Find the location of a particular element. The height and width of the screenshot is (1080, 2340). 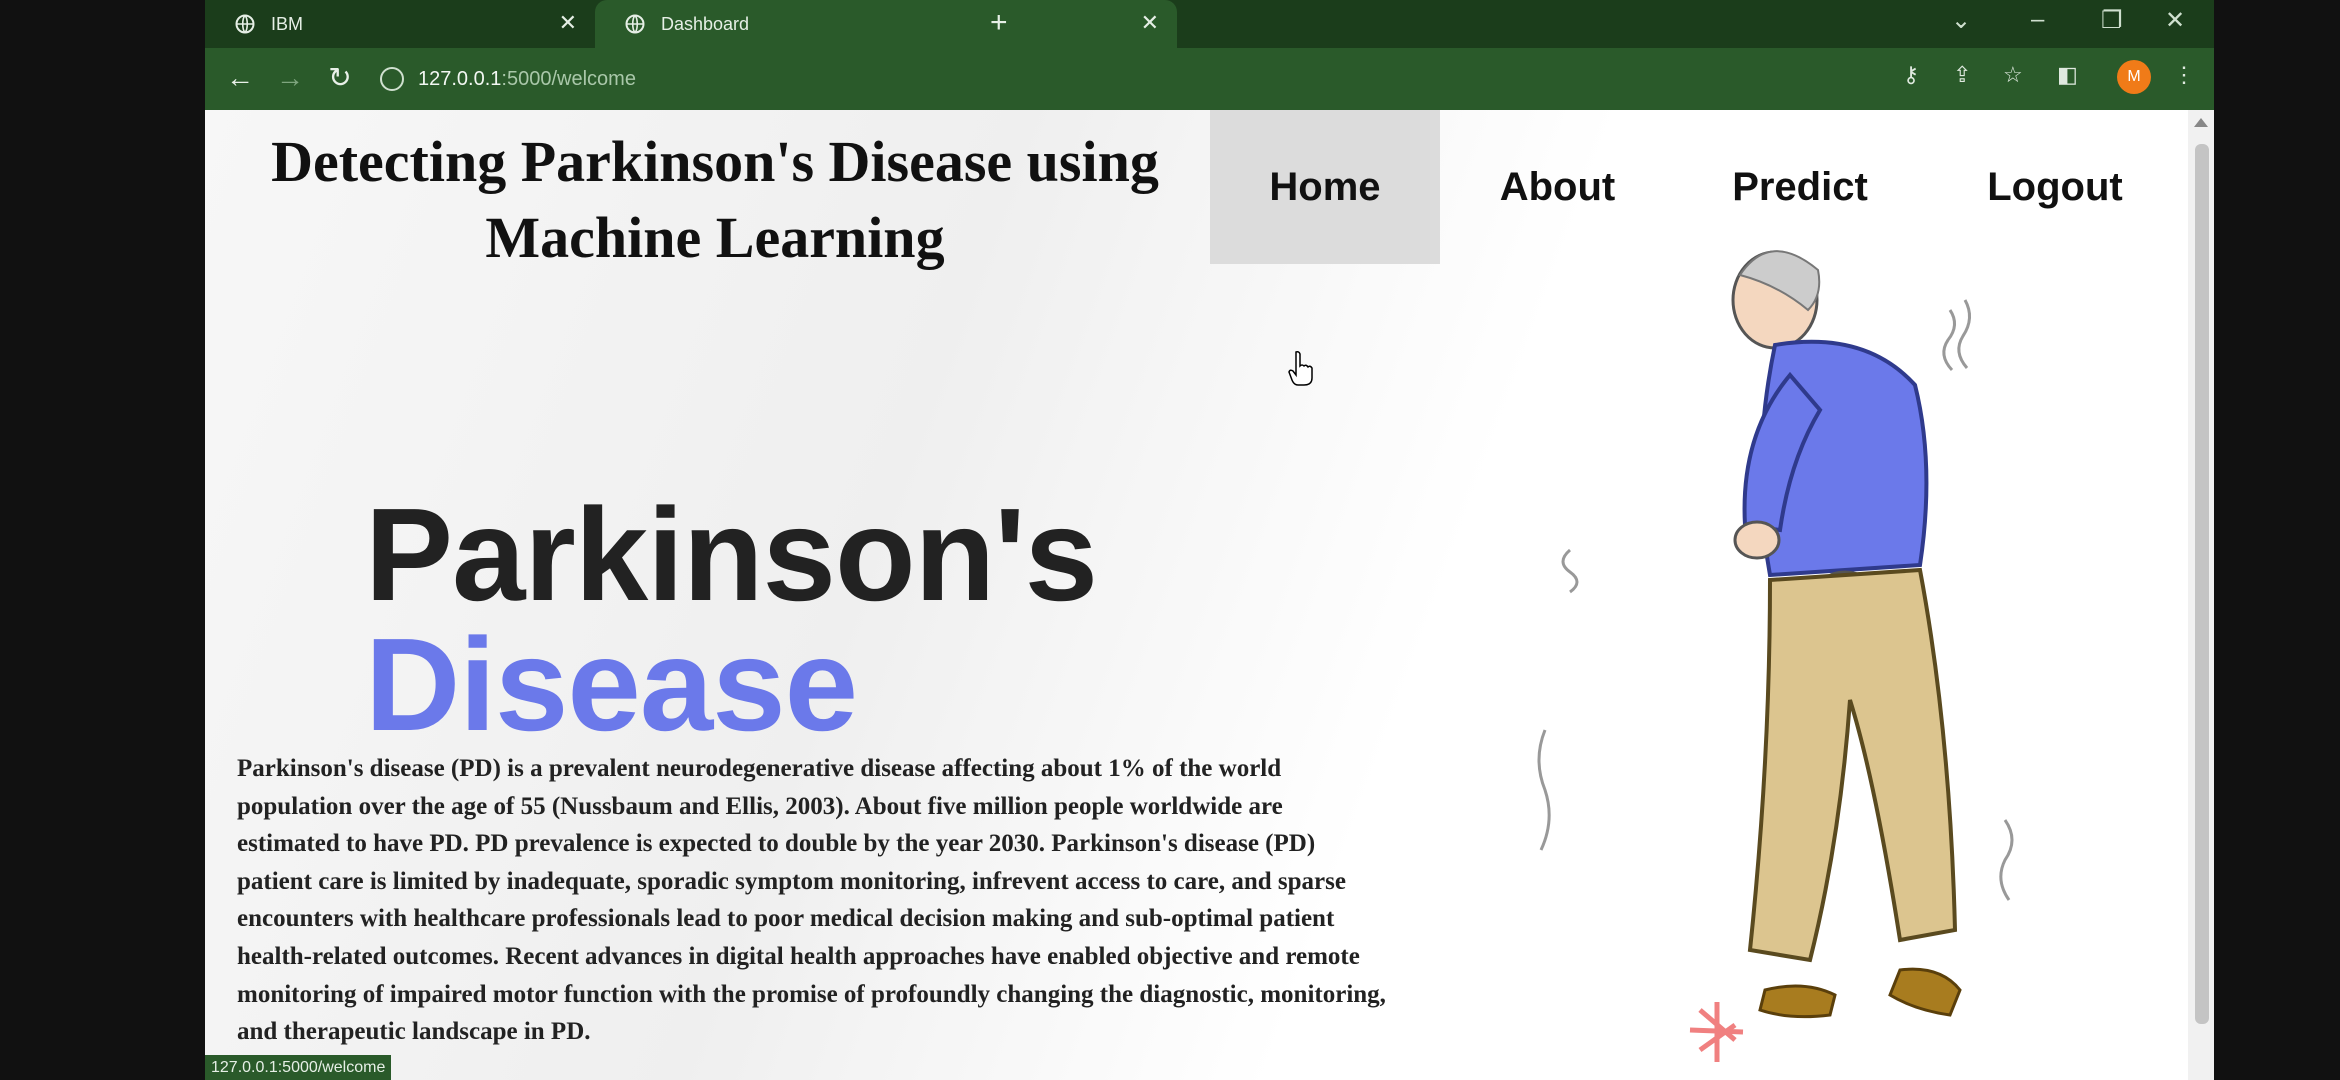

status-bar-url: 127.0.0.1:5000/welcome is located at coordinates (298, 1067).